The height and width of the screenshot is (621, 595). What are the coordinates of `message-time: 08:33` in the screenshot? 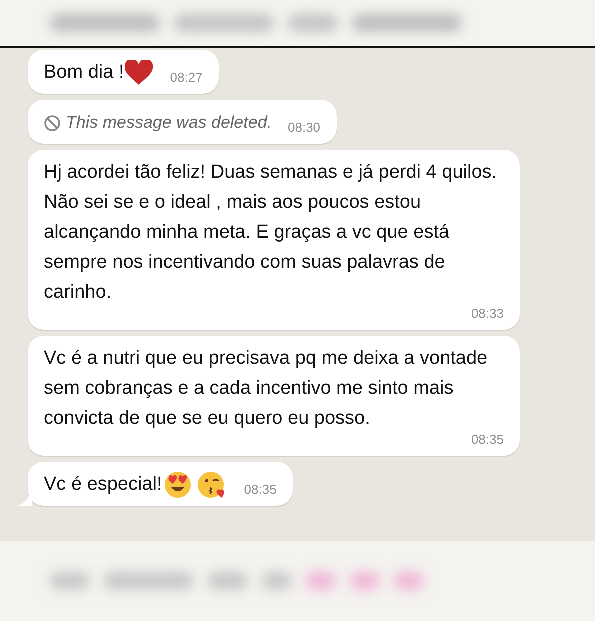 It's located at (487, 314).